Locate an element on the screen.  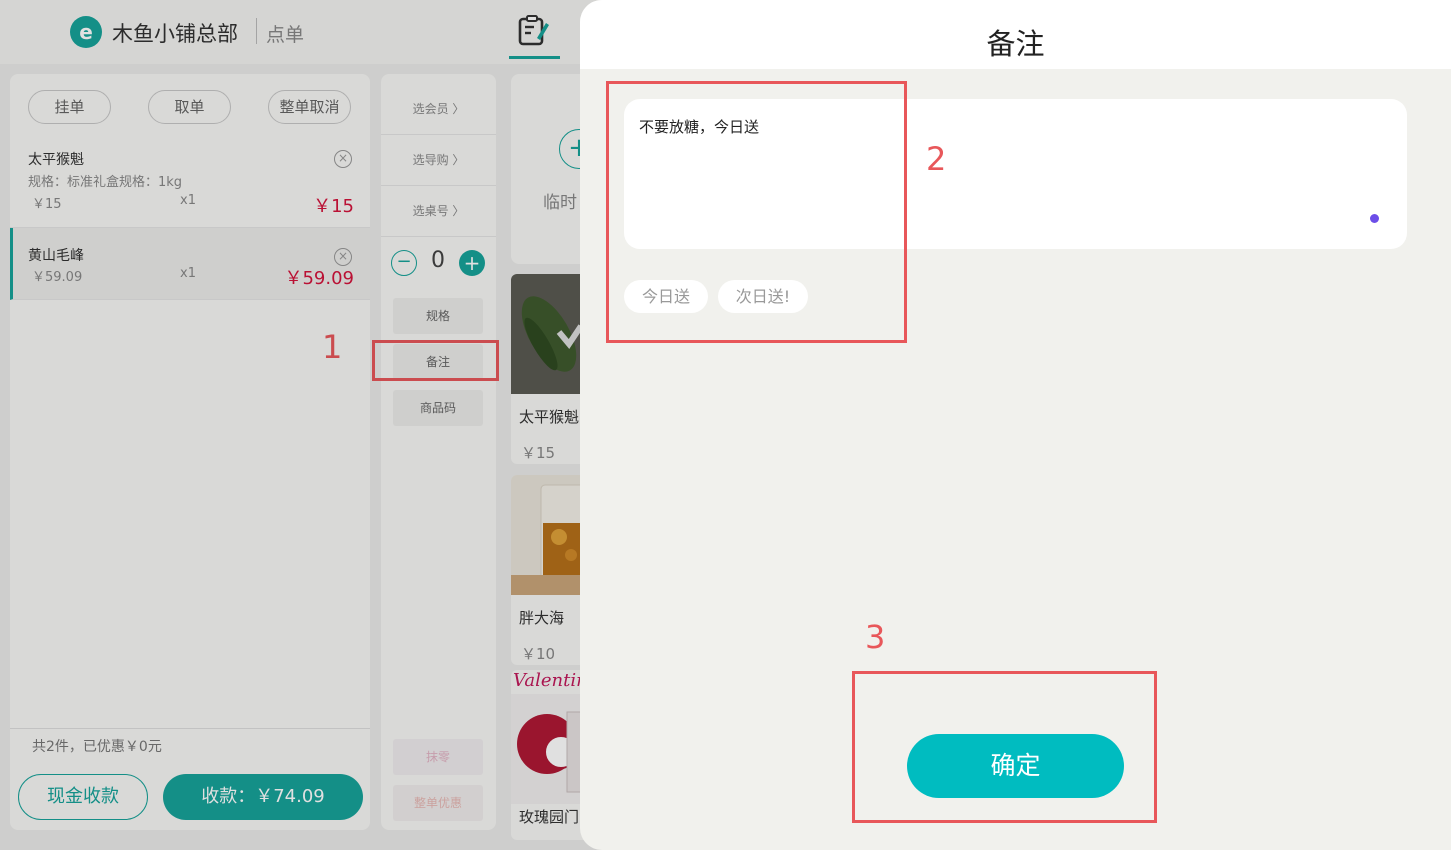
product-banner: Valentin is located at coordinates (550, 680).